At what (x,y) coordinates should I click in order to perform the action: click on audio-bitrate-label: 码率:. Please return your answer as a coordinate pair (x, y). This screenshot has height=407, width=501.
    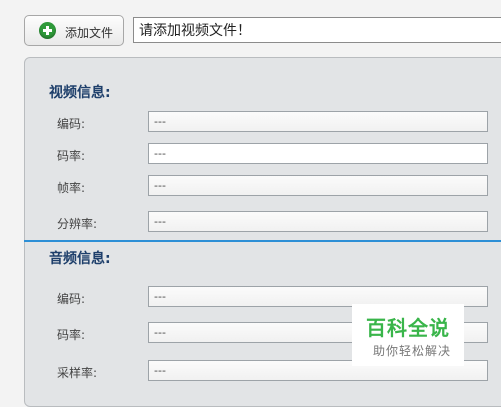
    Looking at the image, I should click on (71, 335).